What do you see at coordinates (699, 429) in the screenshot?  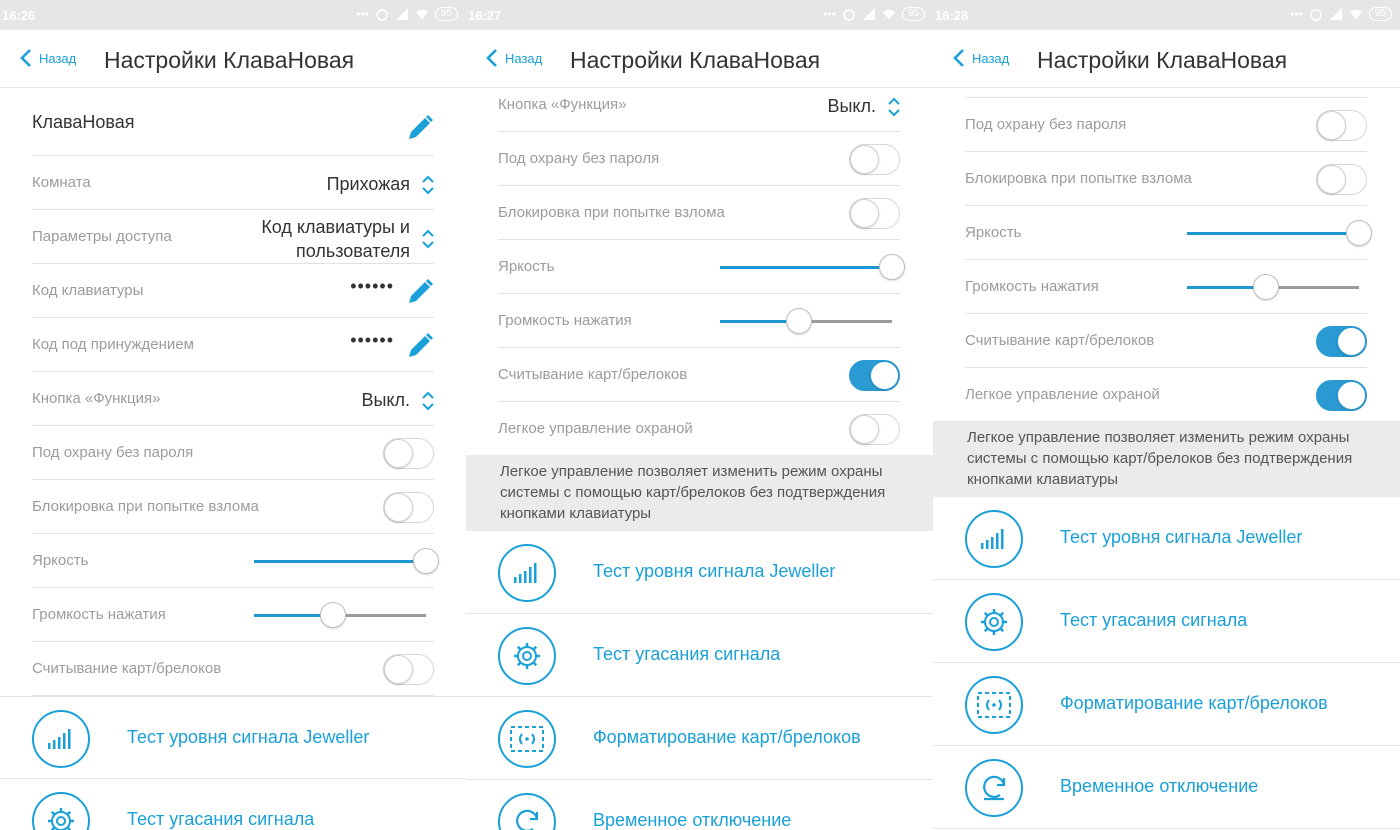 I see `easy-control-row: Легкое управление охраной` at bounding box center [699, 429].